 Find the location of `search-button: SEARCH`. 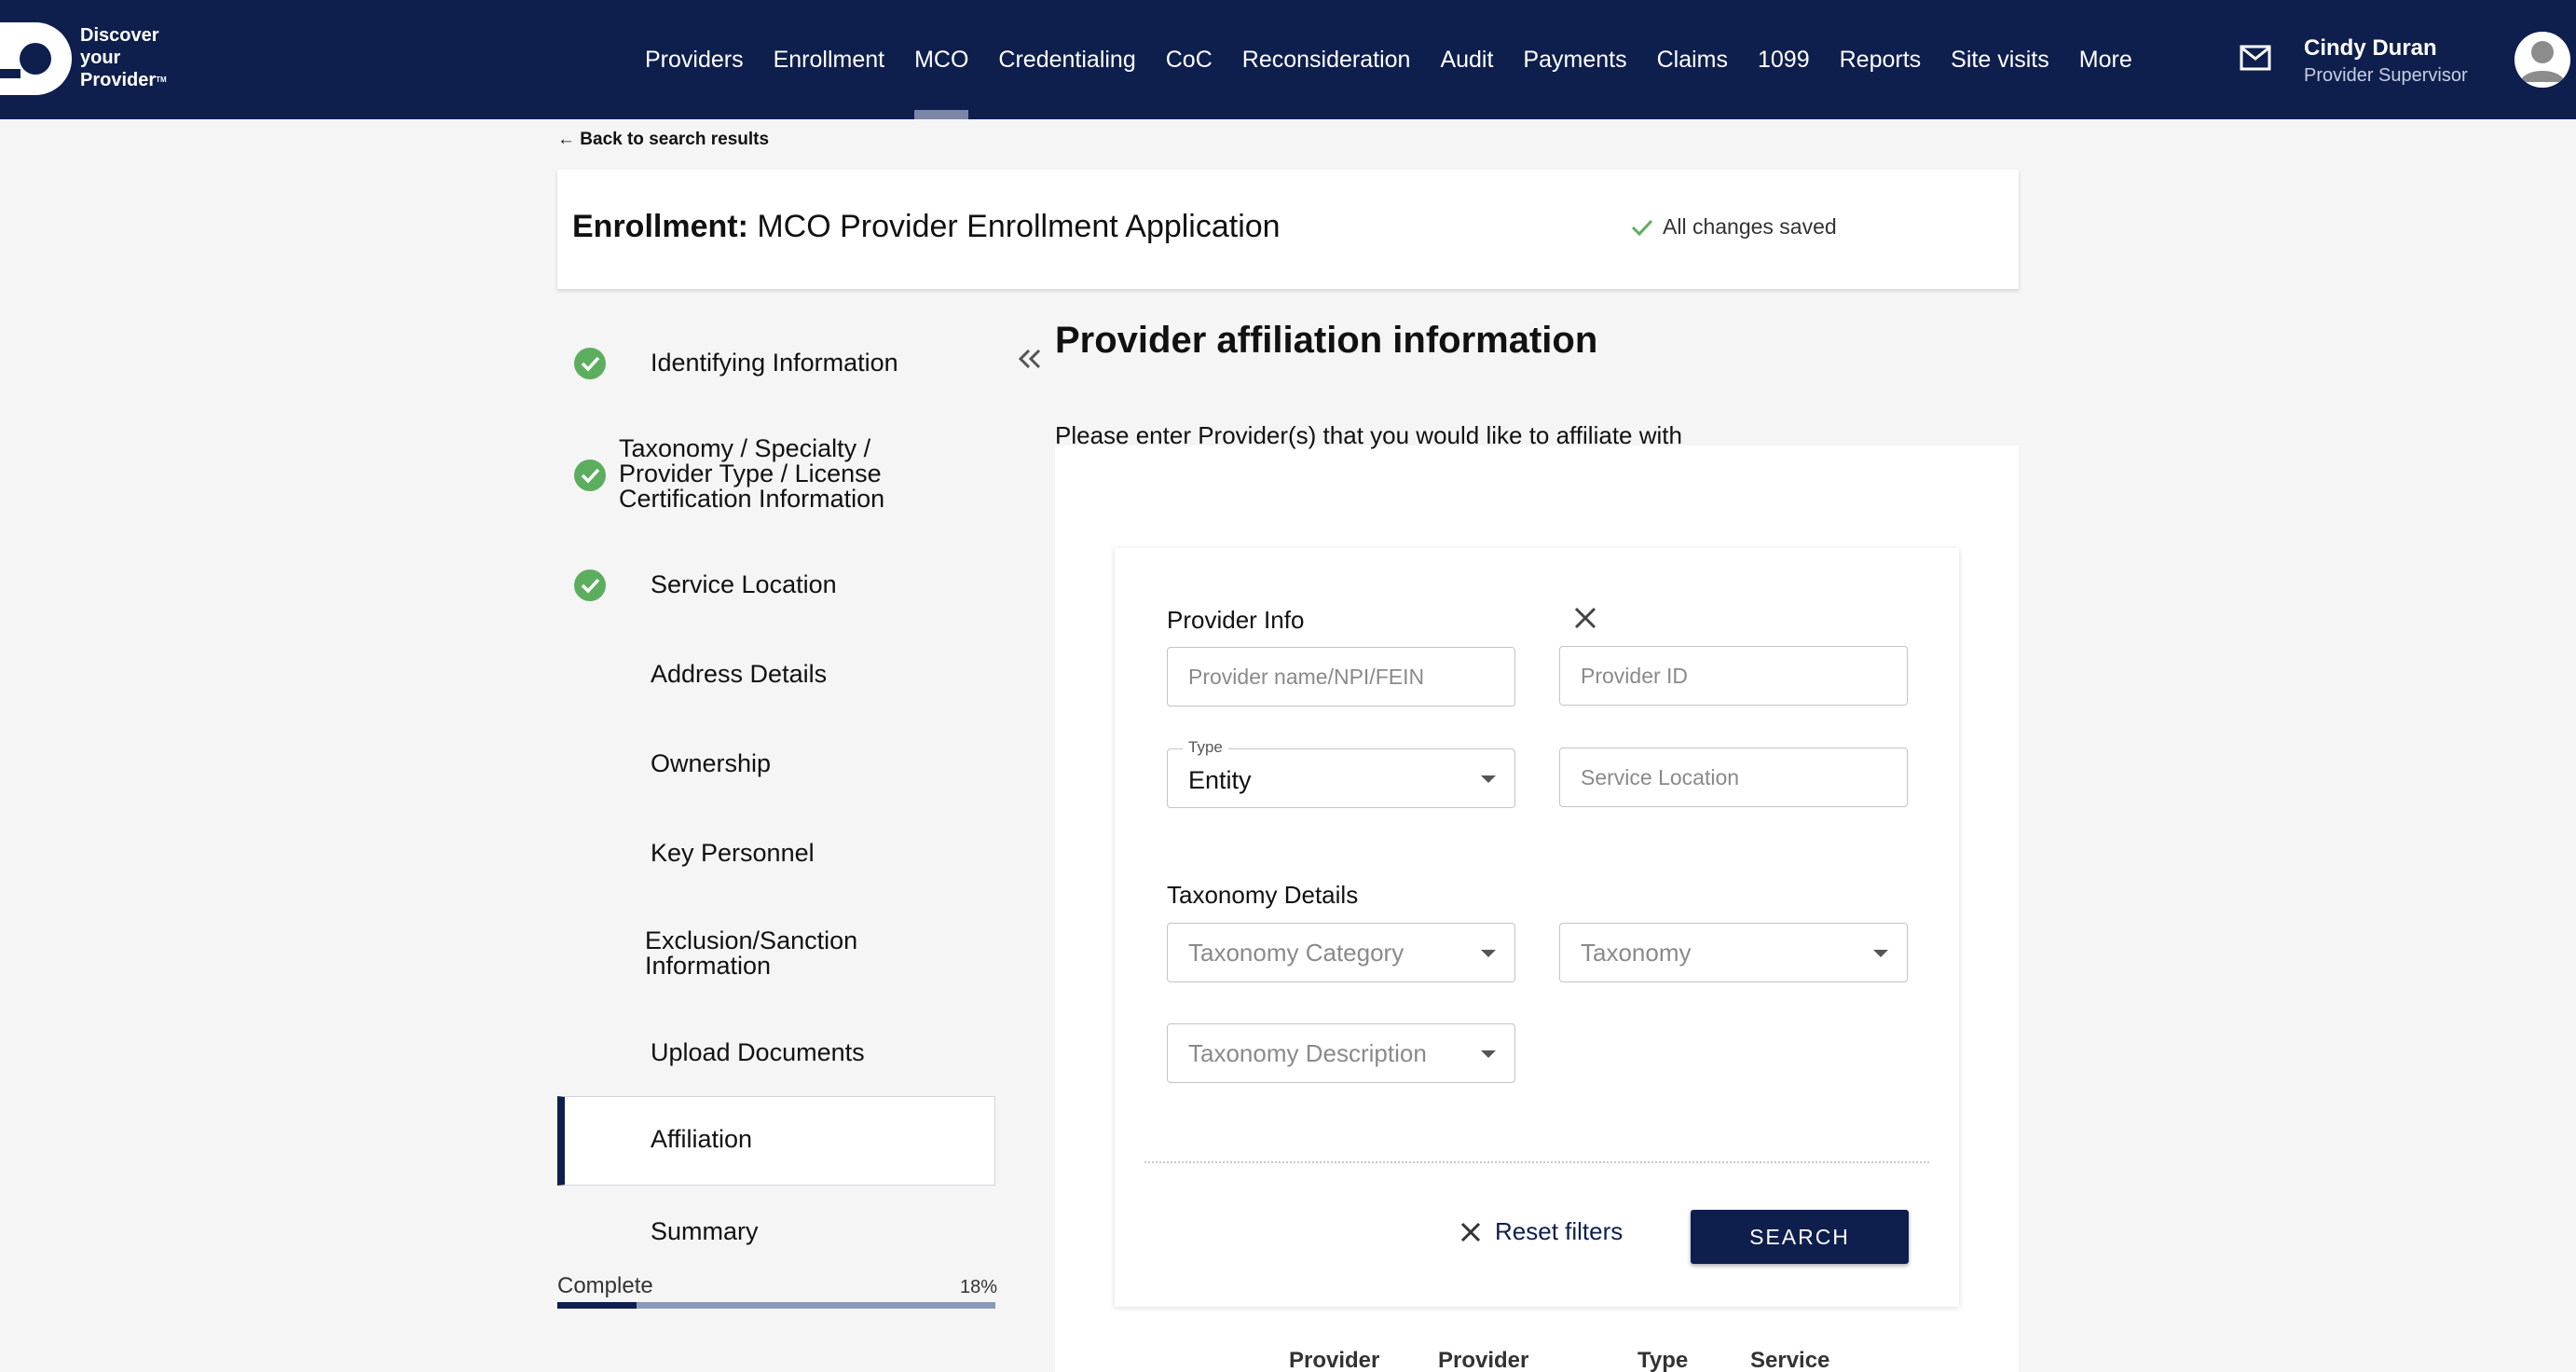

search-button: SEARCH is located at coordinates (1800, 1237).